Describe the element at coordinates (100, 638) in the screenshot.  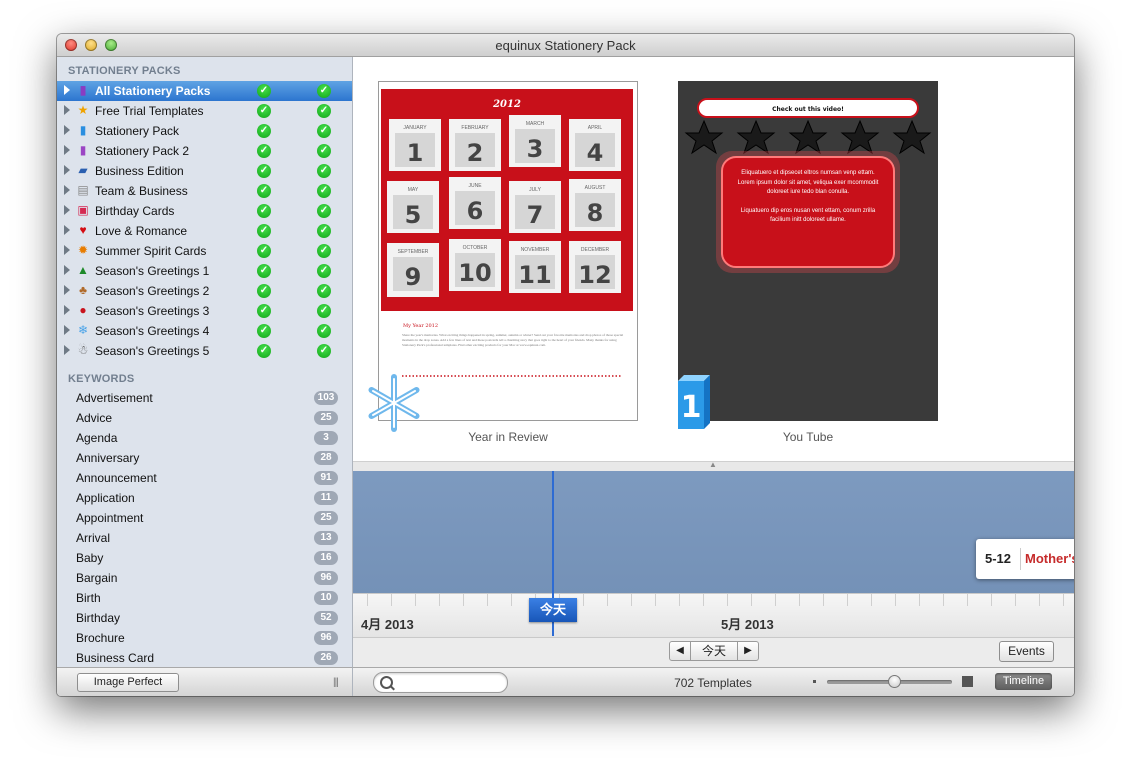
I see `keyword-label: Brochure` at that location.